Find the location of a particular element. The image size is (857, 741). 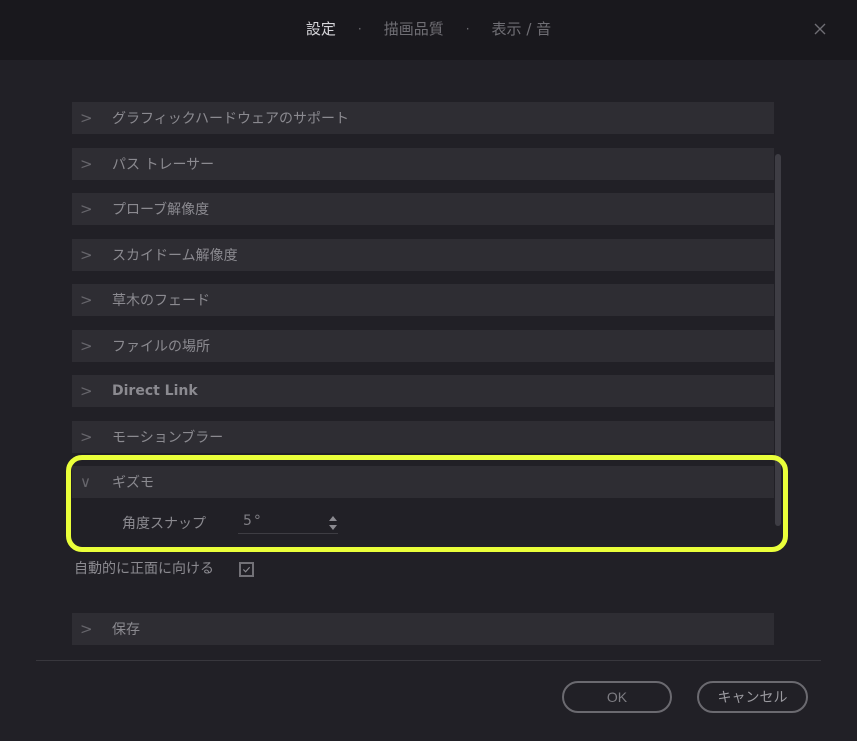

section-label: グラフィックハードウェアのサポート is located at coordinates (231, 119).